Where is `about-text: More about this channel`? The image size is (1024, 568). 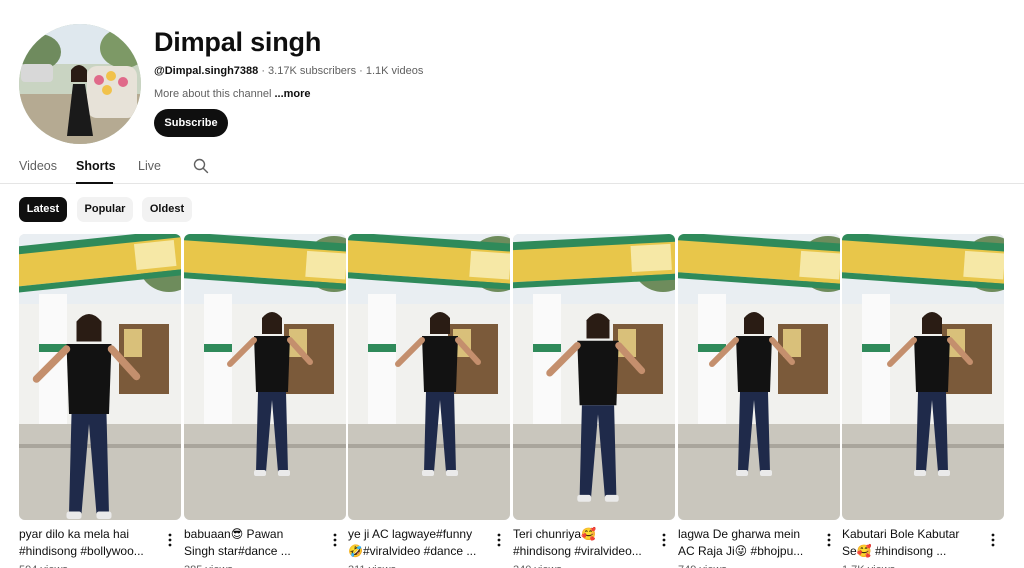
about-text: More about this channel is located at coordinates (214, 94).